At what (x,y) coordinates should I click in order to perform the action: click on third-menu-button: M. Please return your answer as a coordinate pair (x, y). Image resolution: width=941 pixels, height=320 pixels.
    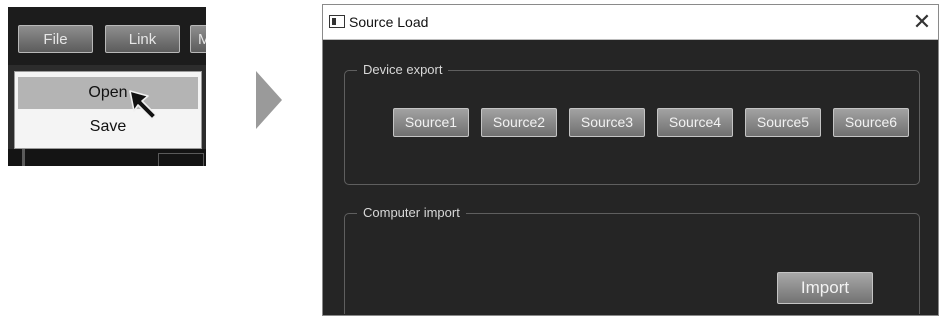
    Looking at the image, I should click on (198, 39).